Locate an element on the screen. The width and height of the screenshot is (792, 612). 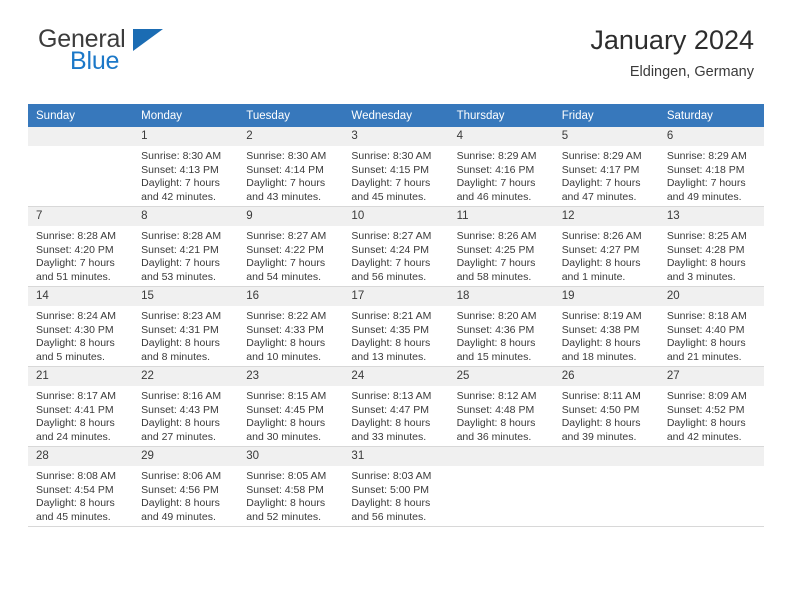
day-number: 7 is located at coordinates (81, 216).